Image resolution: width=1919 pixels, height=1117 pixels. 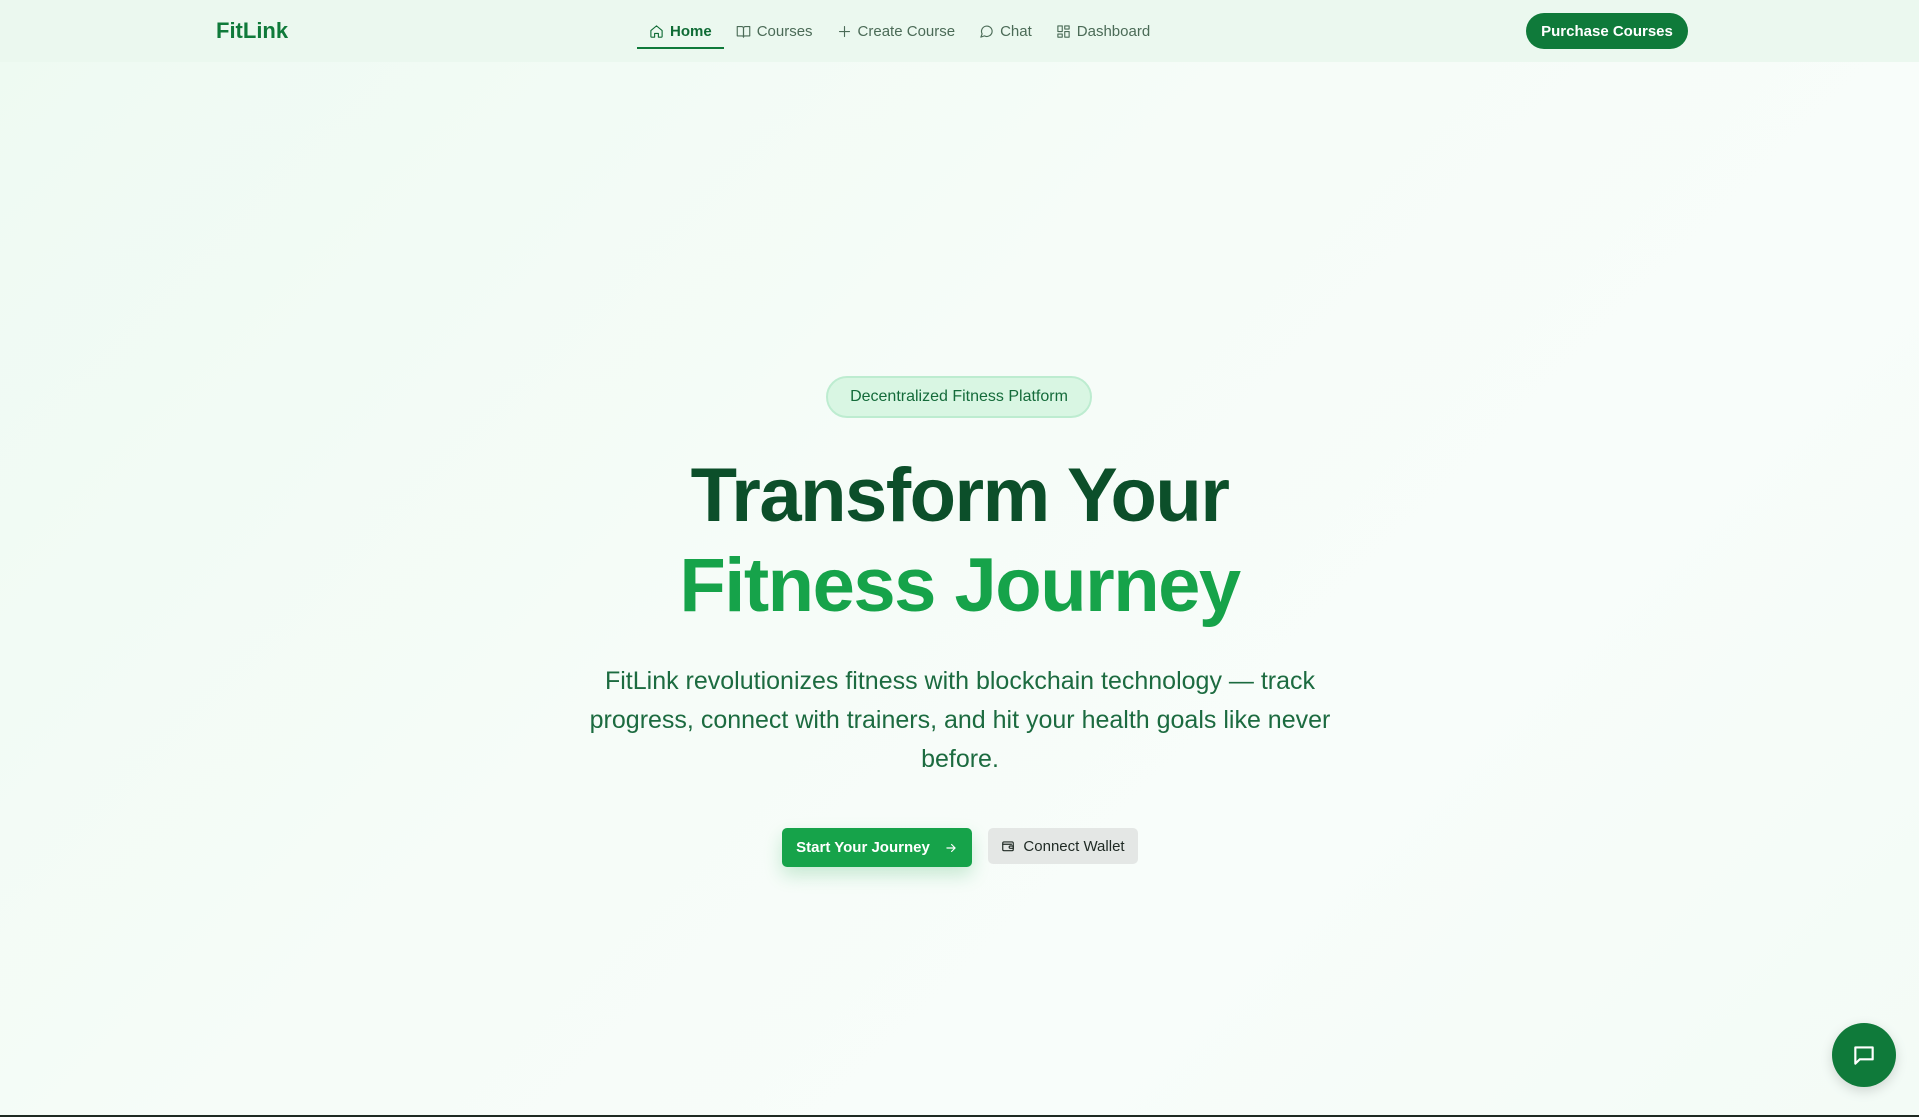 What do you see at coordinates (906, 31) in the screenshot?
I see `nav-item-label: Create Course` at bounding box center [906, 31].